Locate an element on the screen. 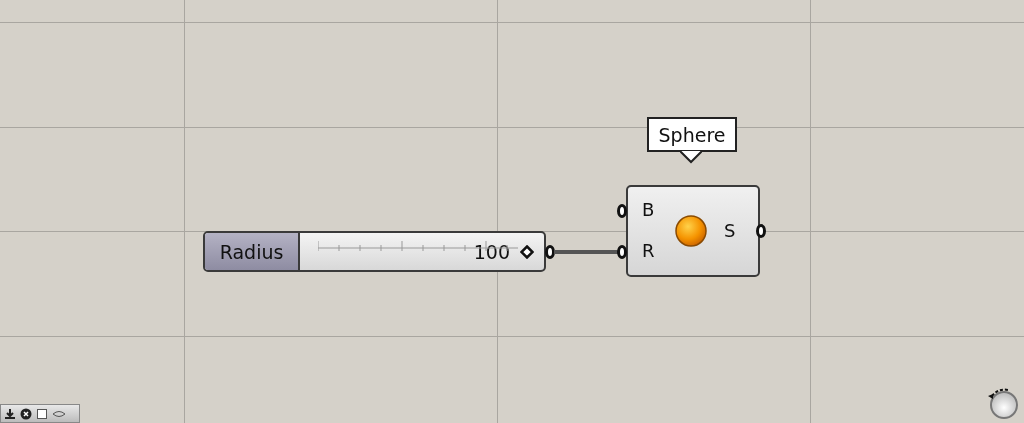  slider-value: 100 is located at coordinates (491, 251).